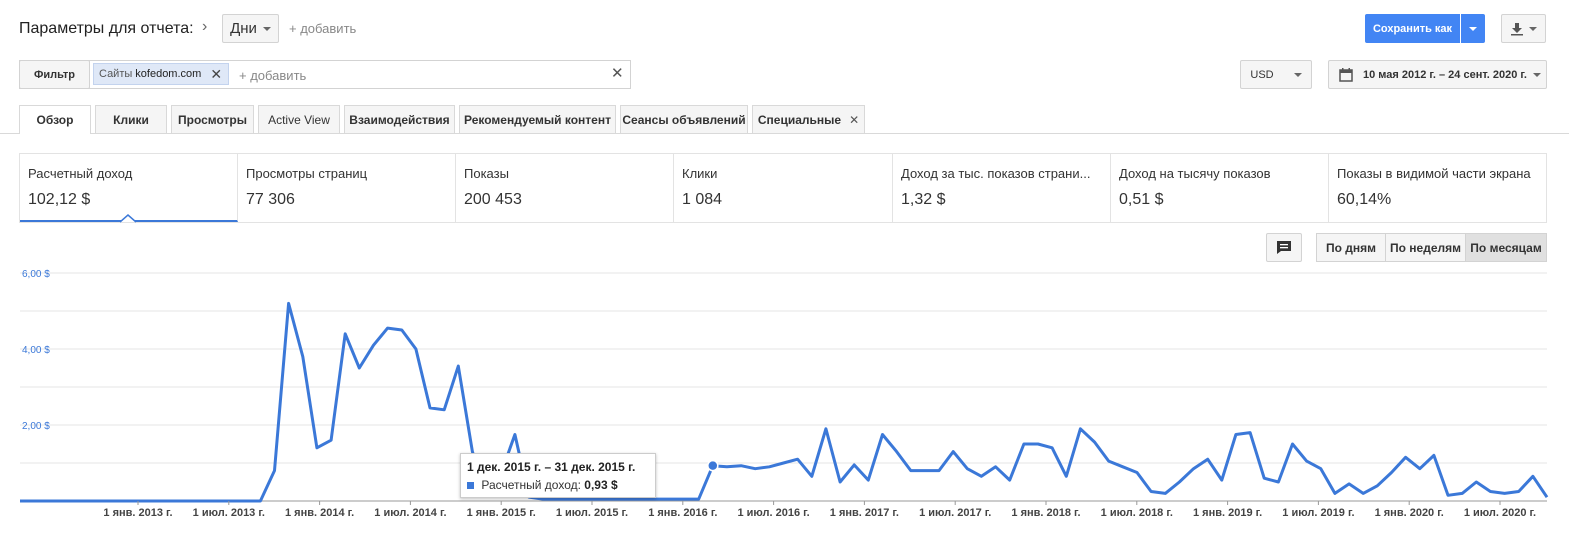 Image resolution: width=1569 pixels, height=543 pixels. Describe the element at coordinates (1318, 513) in the screenshot. I see `x-tick-label: 1 июл. 2019 г.` at that location.